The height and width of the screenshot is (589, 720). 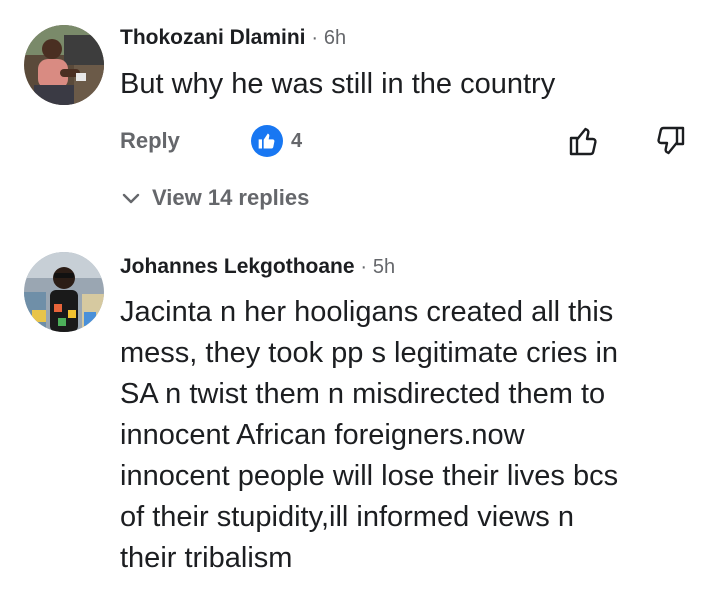 What do you see at coordinates (150, 141) in the screenshot?
I see `reply-button: Reply` at bounding box center [150, 141].